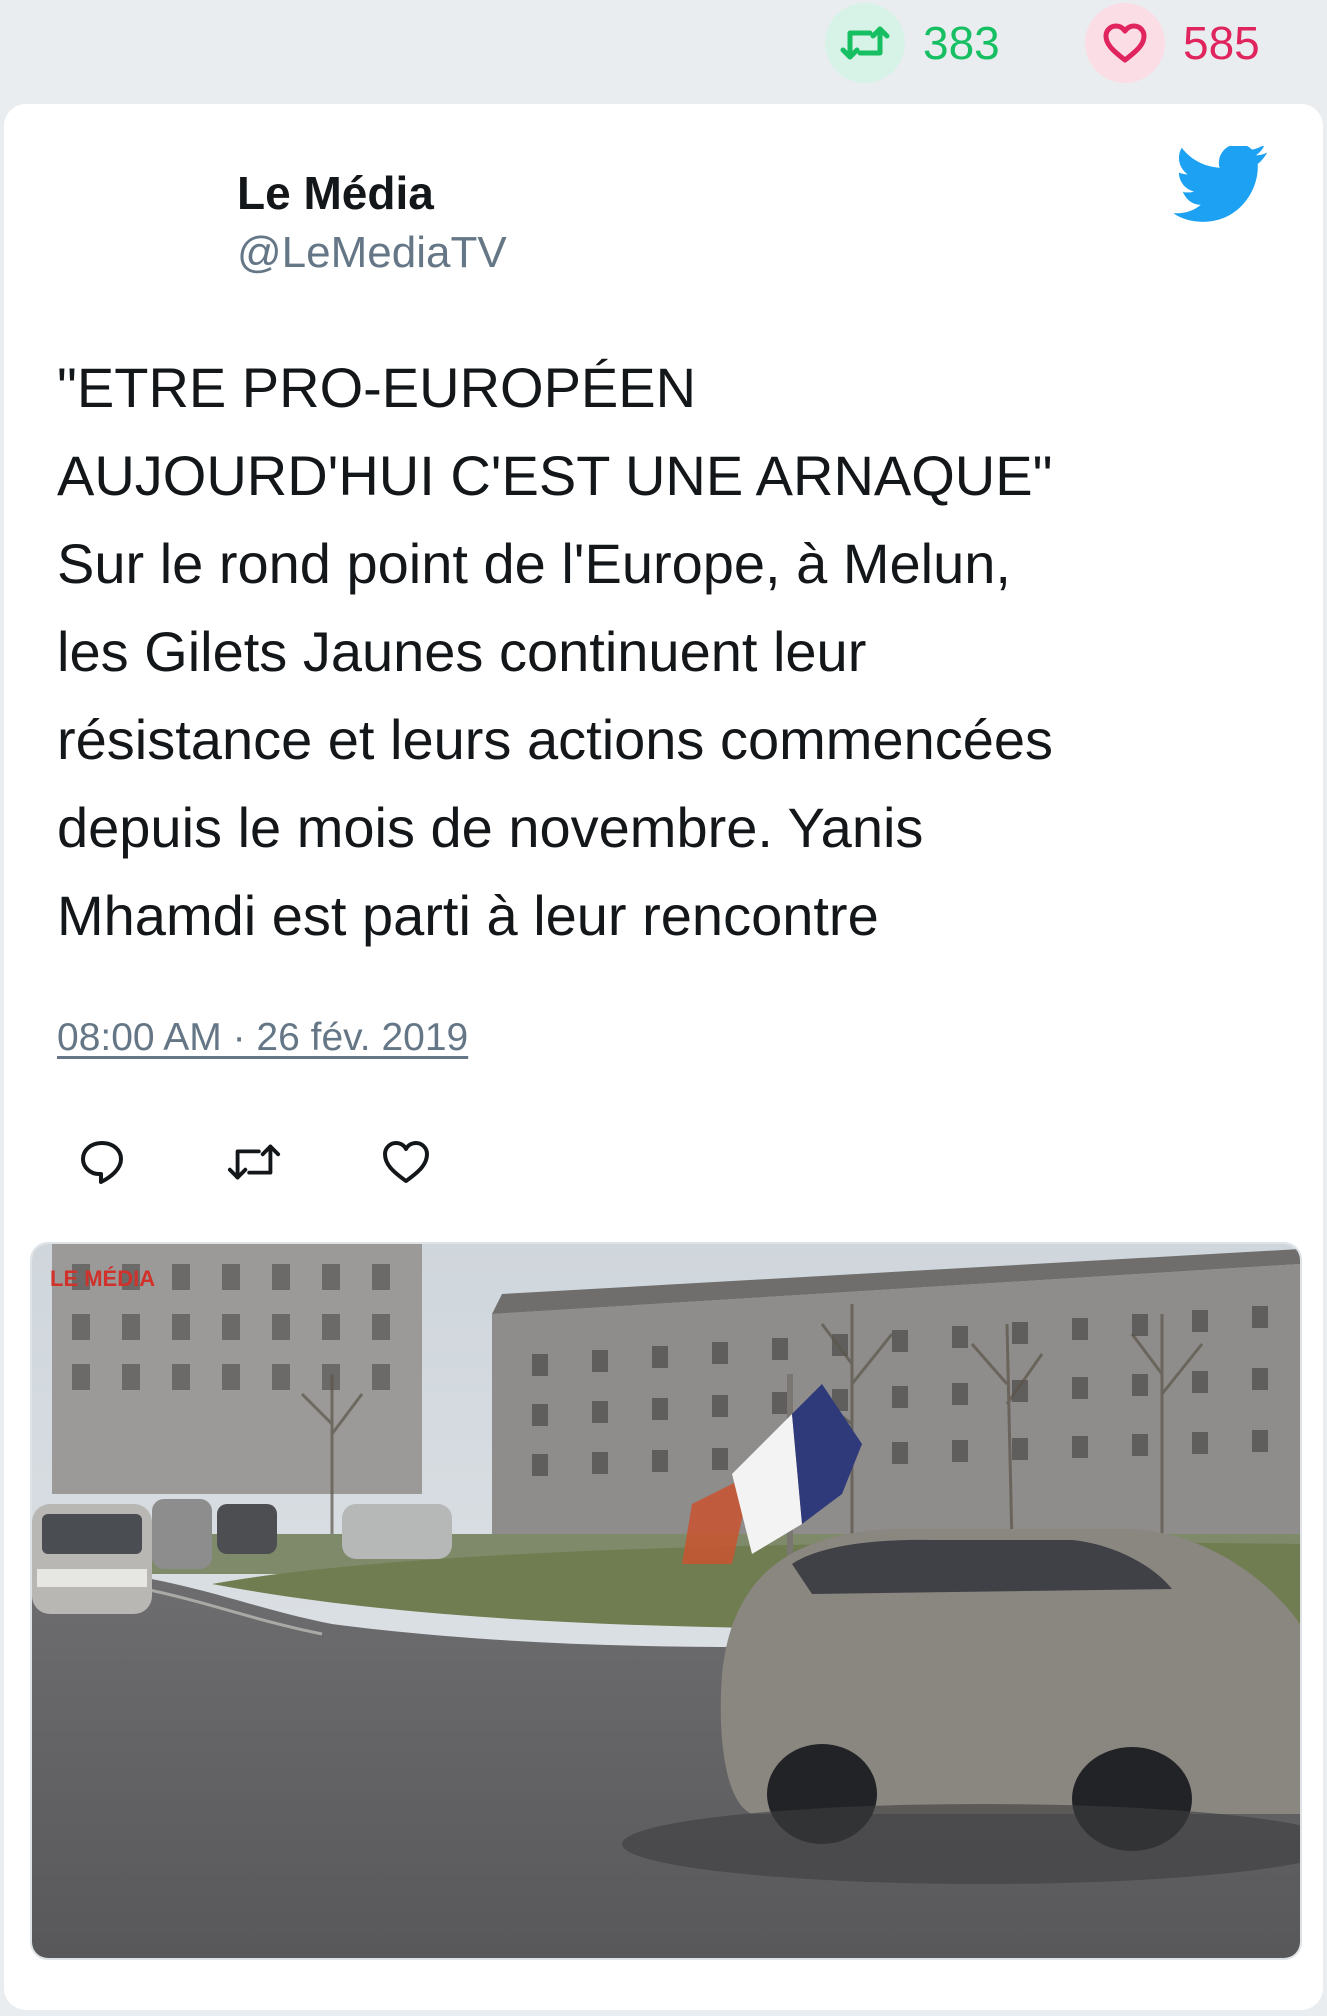 This screenshot has height=2016, width=1327. I want to click on tweet-text-line: résistance et leurs actions commencées, so click(555, 739).